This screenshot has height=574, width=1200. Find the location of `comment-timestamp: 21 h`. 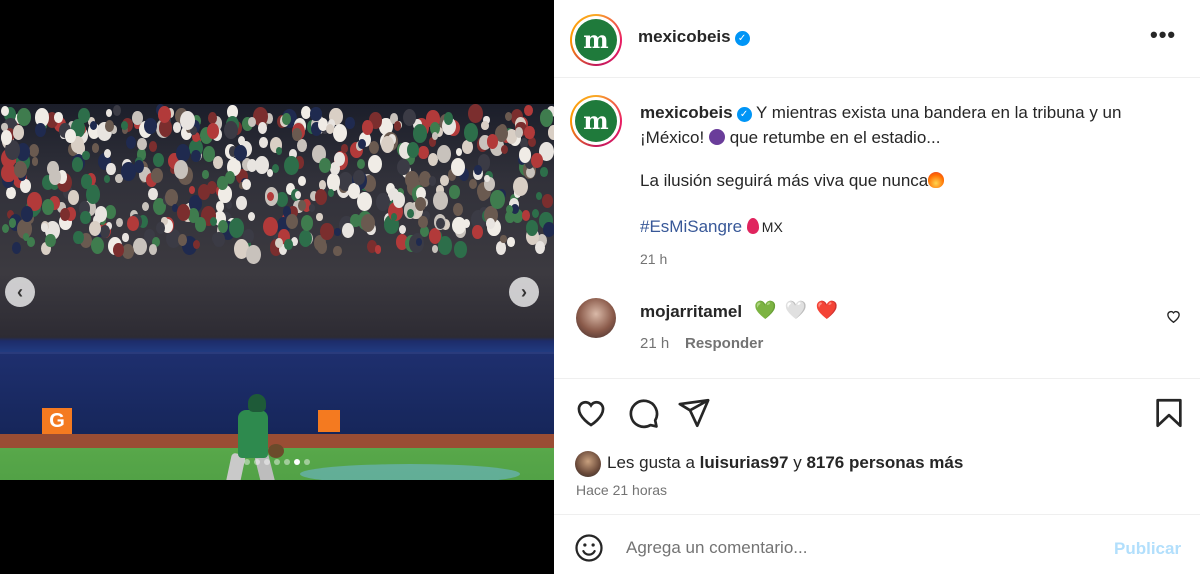

comment-timestamp: 21 h is located at coordinates (654, 343).